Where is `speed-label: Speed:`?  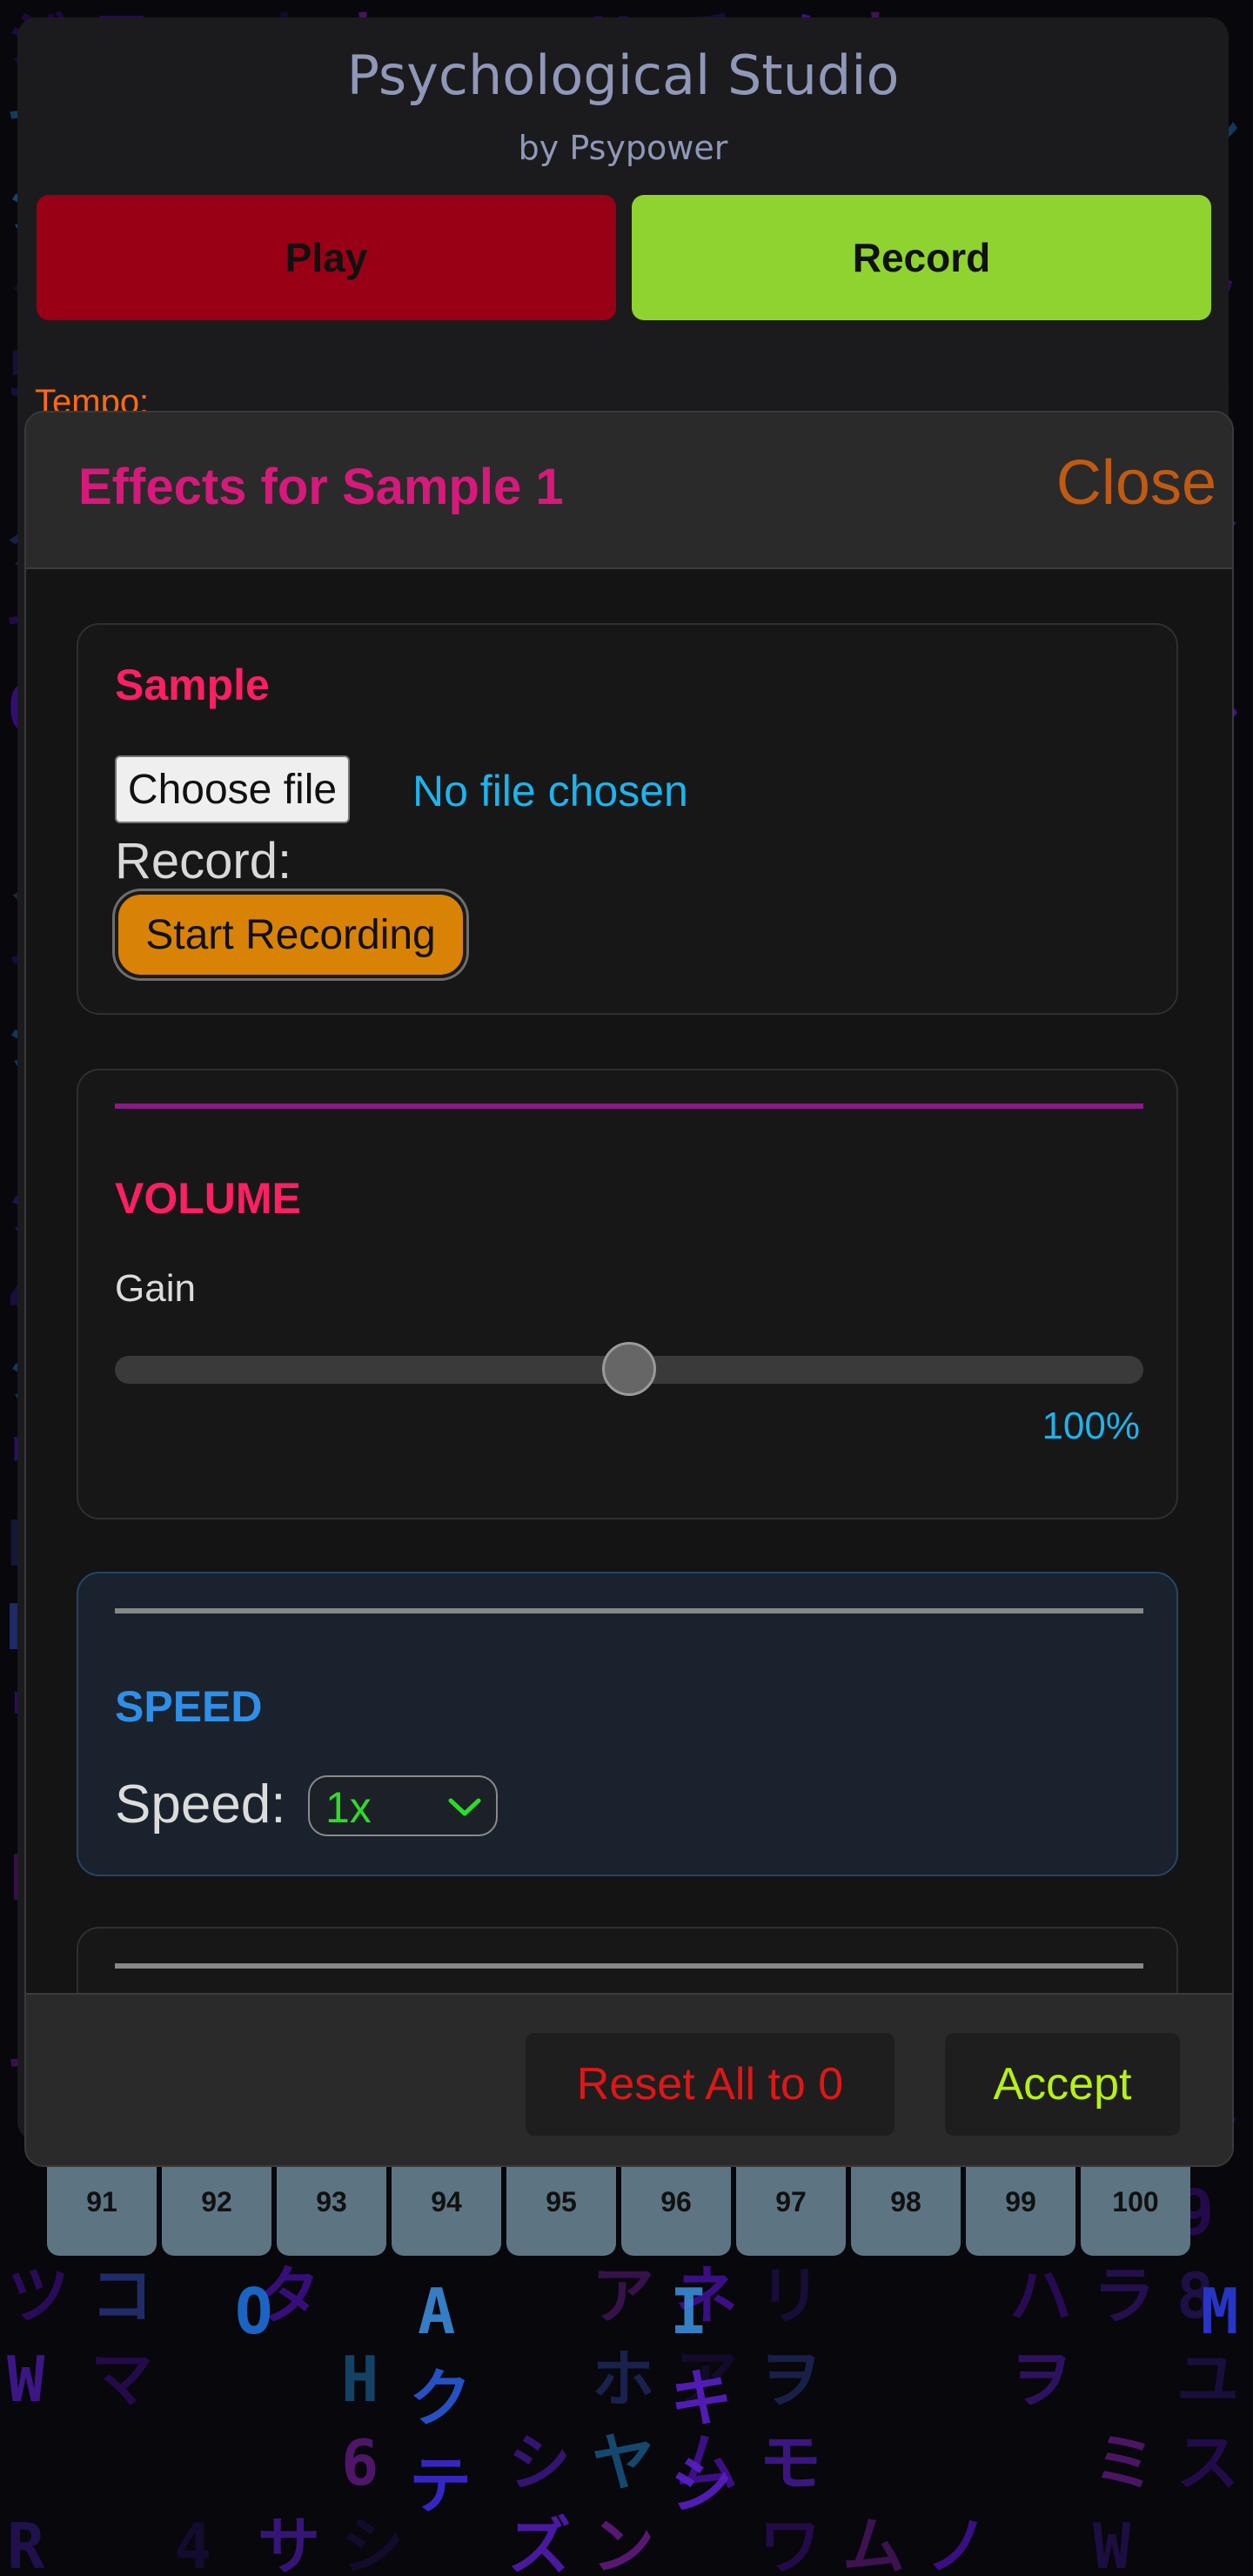
speed-label: Speed: is located at coordinates (200, 1805).